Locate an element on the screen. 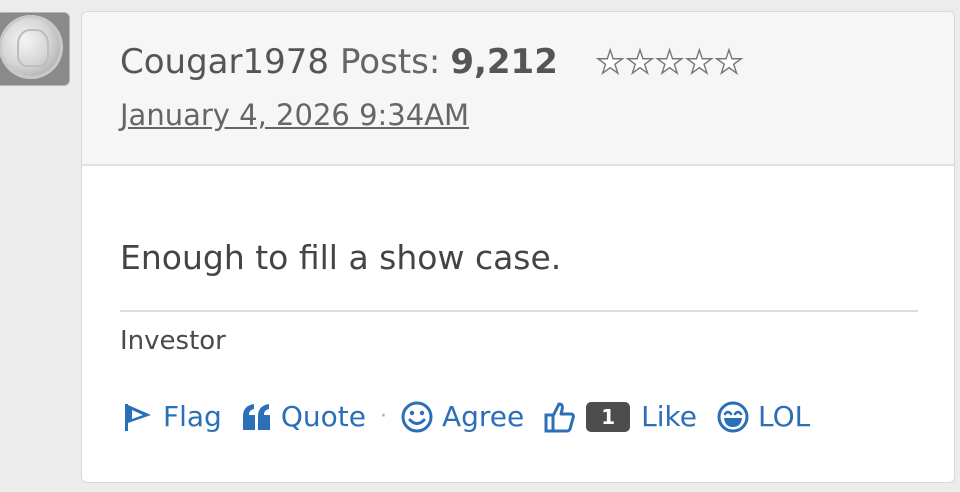 This screenshot has height=492, width=960. rank-stars-icon: ★★★★★ is located at coordinates (670, 61).